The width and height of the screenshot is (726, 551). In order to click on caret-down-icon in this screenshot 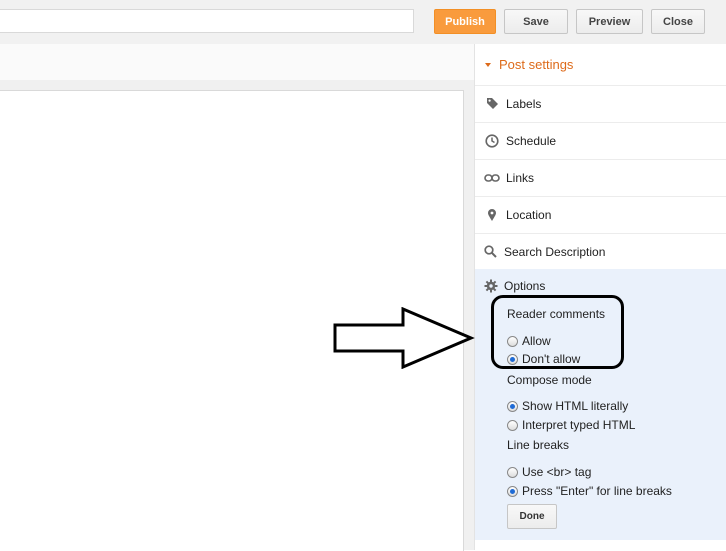, I will do `click(488, 64)`.